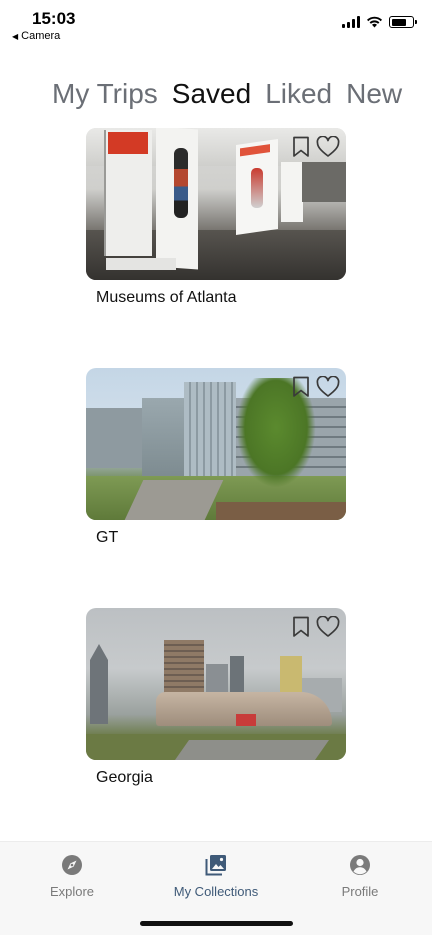 The height and width of the screenshot is (935, 432). What do you see at coordinates (166, 297) in the screenshot?
I see `collection-title: Museums of Atlanta` at bounding box center [166, 297].